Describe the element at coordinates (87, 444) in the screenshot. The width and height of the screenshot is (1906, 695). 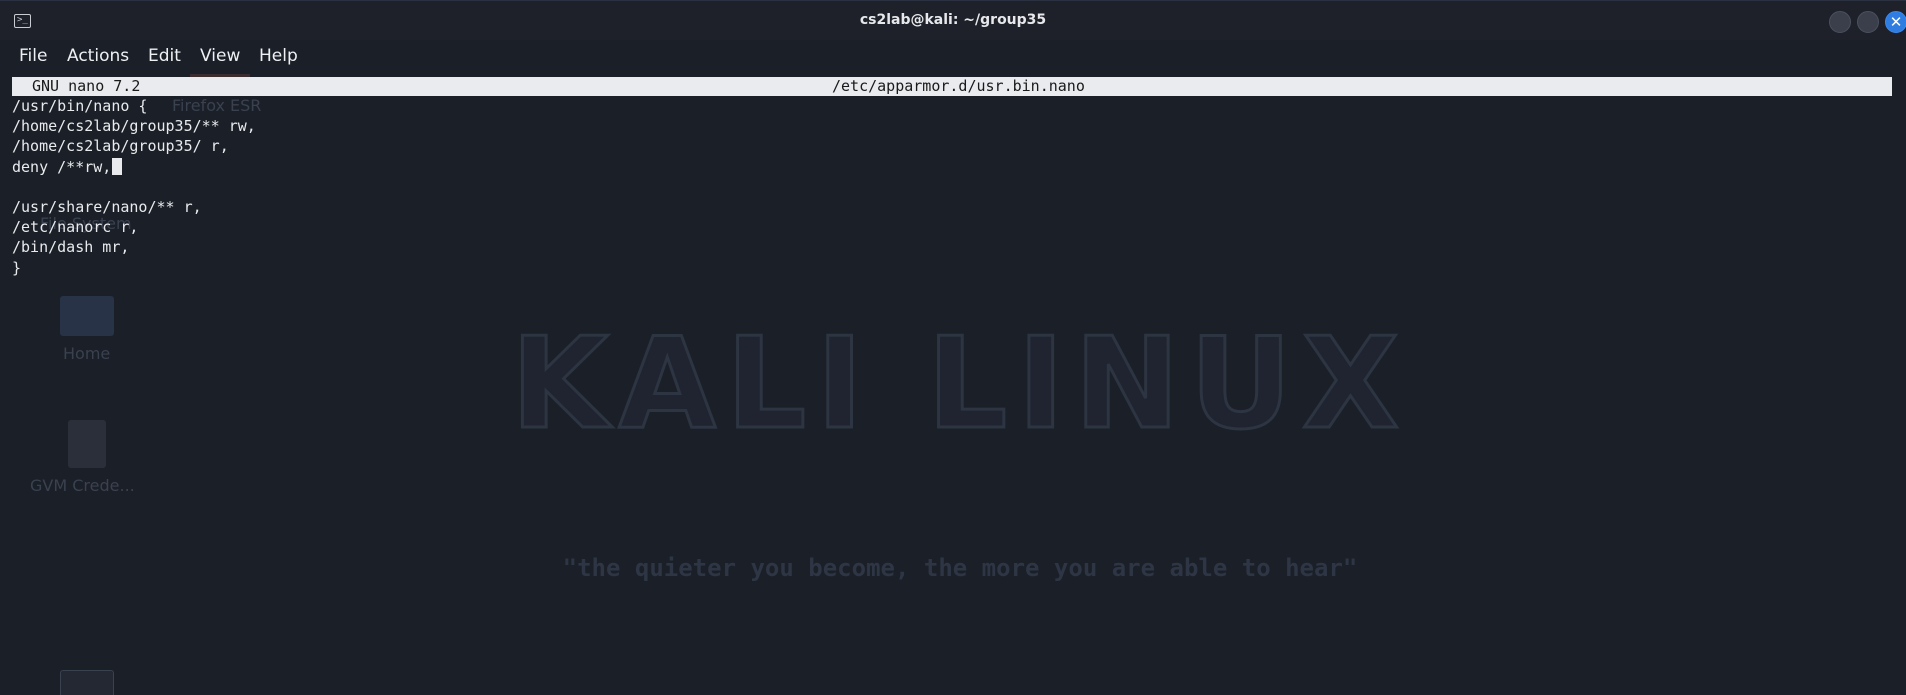
I see `document-icon` at that location.